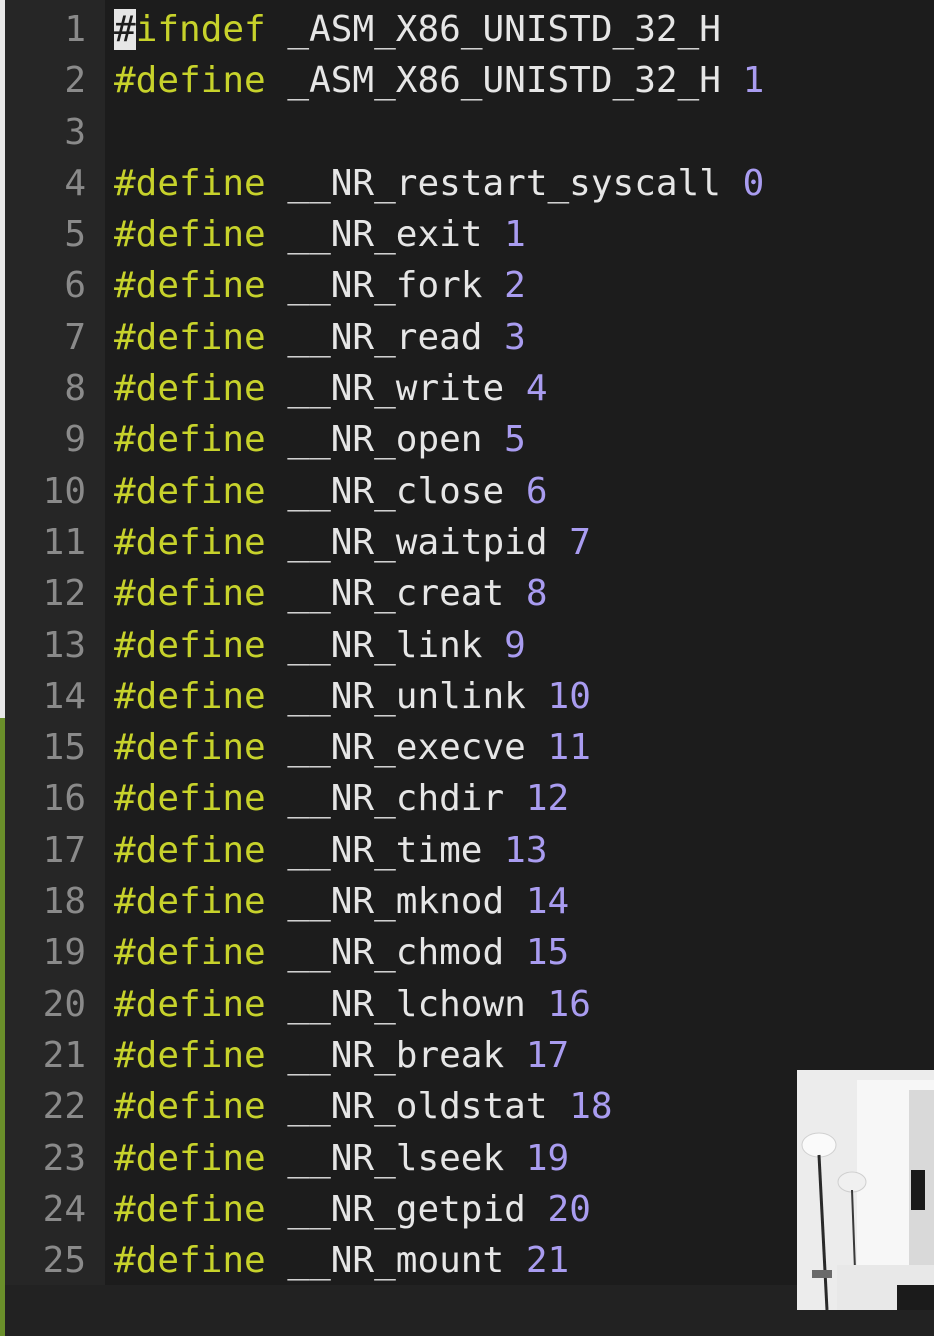 The height and width of the screenshot is (1336, 934). I want to click on macro-name: __NR_write, so click(396, 389).